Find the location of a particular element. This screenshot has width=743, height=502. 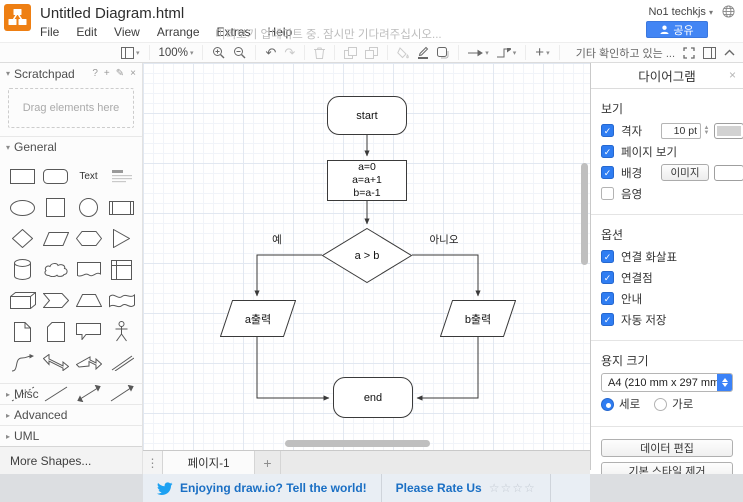

fill-color-button is located at coordinates (403, 52).